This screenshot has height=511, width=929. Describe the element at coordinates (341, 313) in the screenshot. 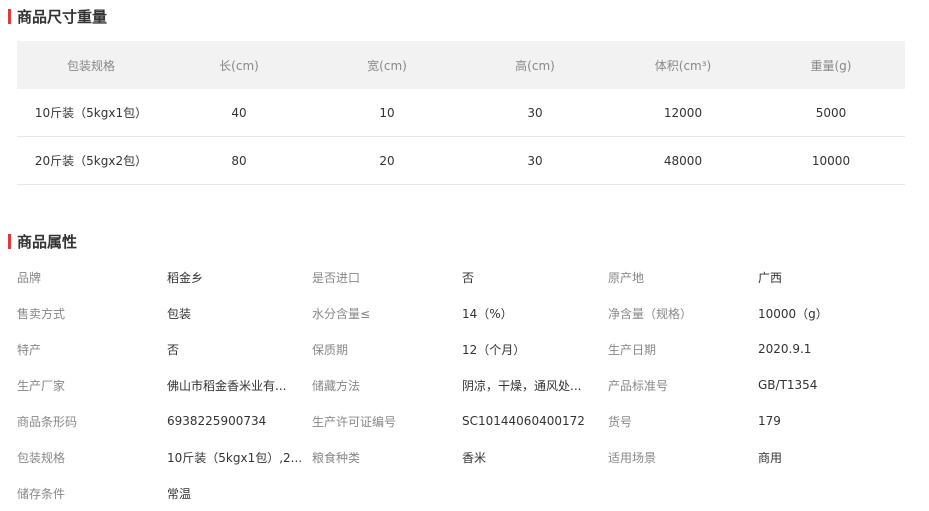

I see `attr-key-moisture: 水分含量≤` at that location.